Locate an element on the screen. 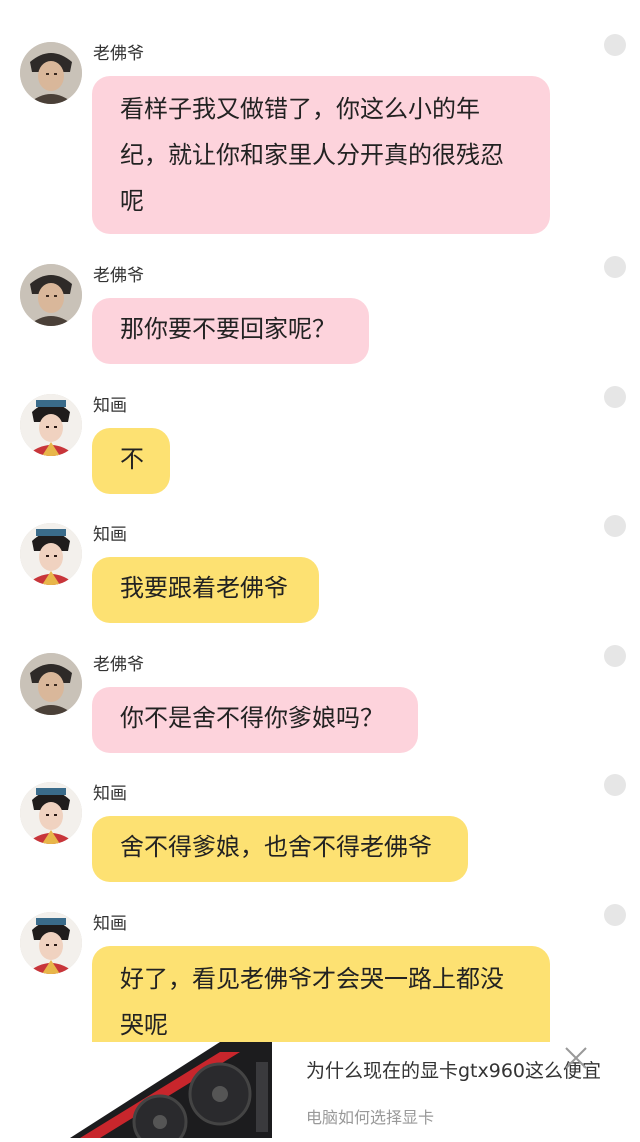 The image size is (640, 1142). message-bubble: 不 is located at coordinates (131, 461).